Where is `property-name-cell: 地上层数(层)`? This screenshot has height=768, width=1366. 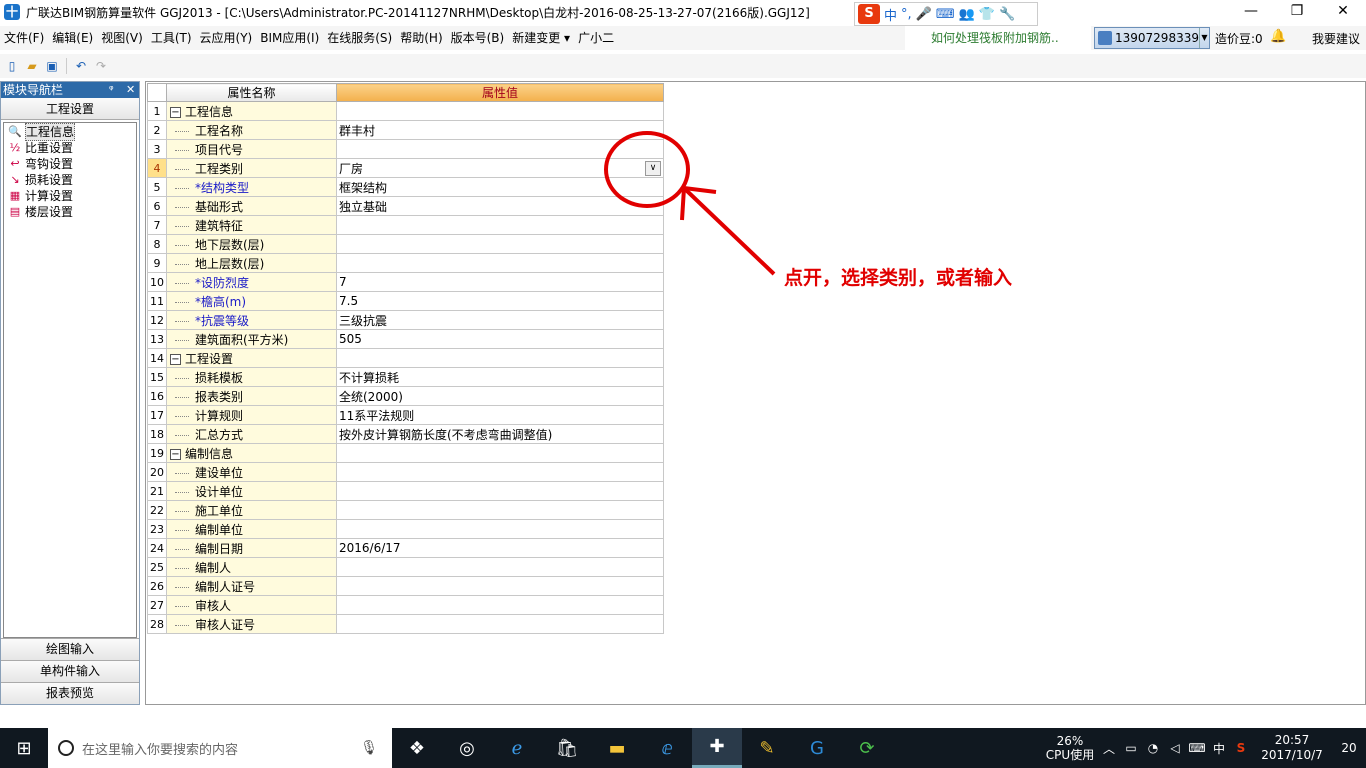
property-name-cell: 地上层数(层) is located at coordinates (251, 263).